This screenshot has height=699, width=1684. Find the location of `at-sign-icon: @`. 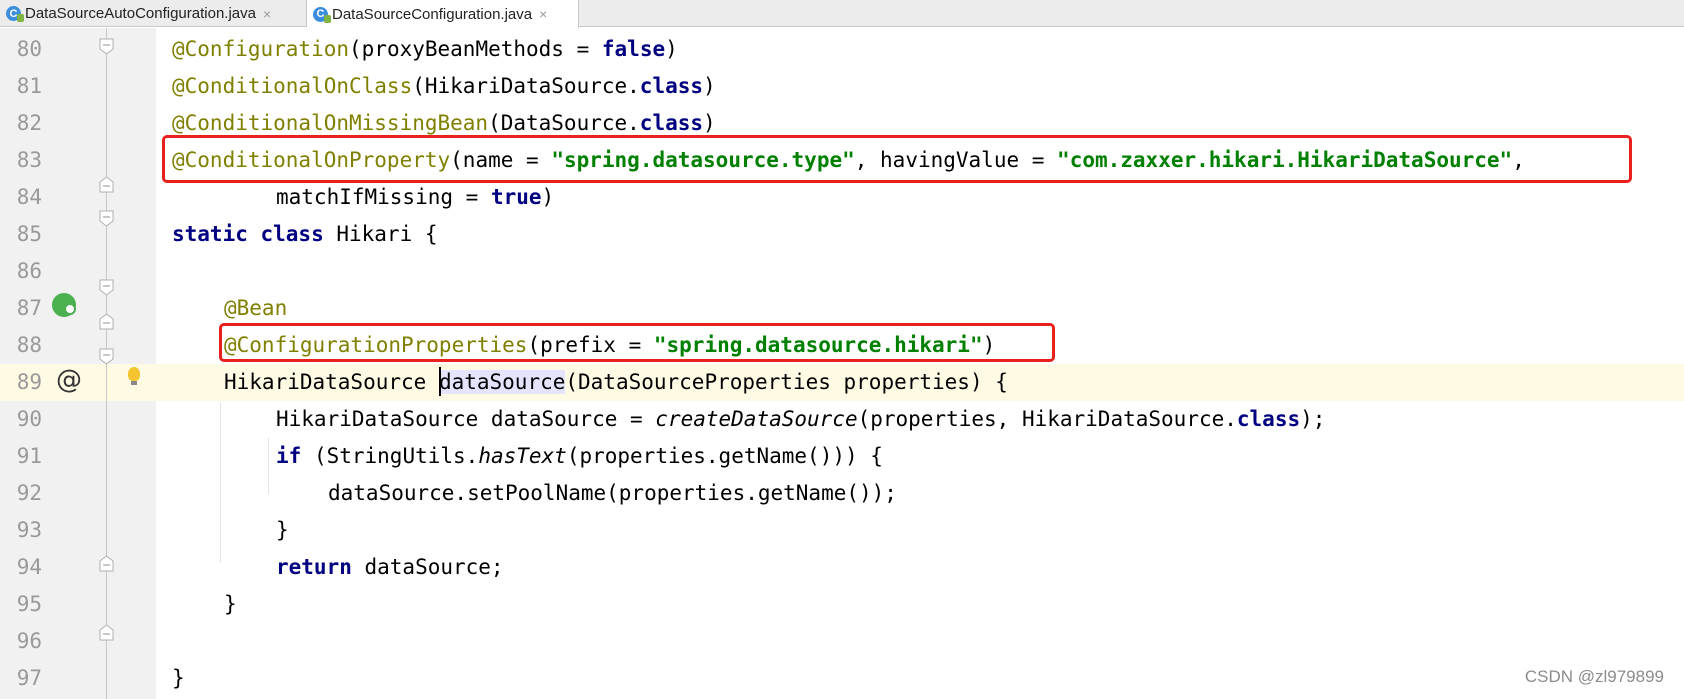

at-sign-icon: @ is located at coordinates (69, 380).